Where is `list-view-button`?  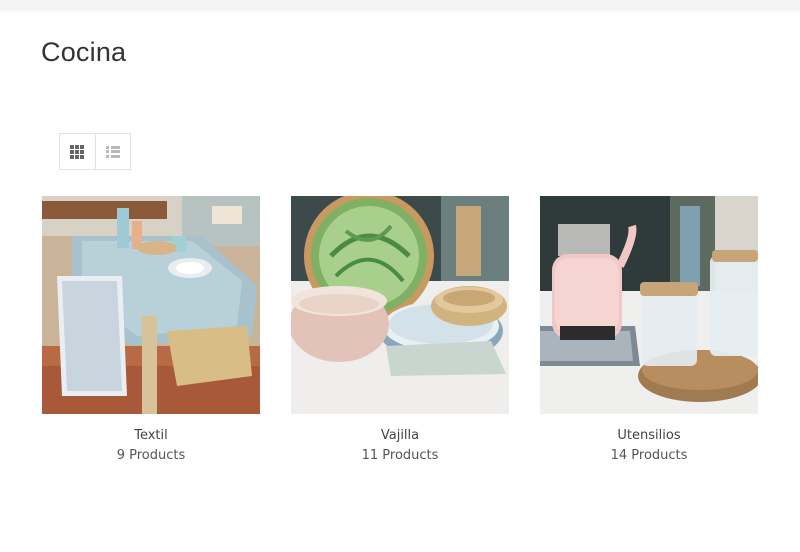
list-view-button is located at coordinates (112, 151).